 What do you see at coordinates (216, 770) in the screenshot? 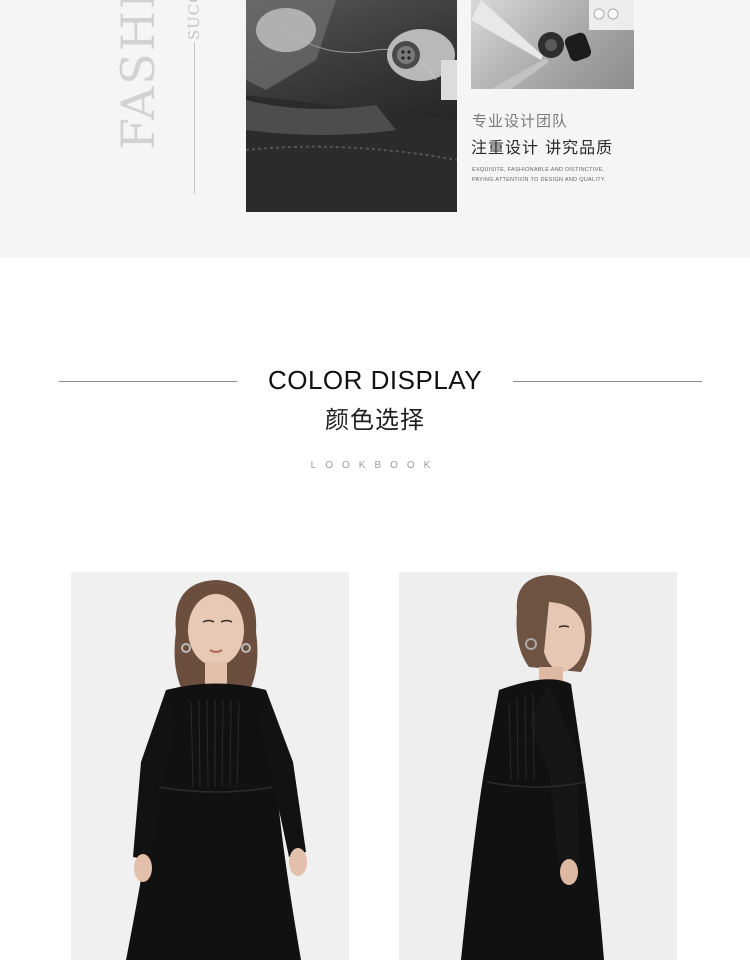
I see `model-front-illustration` at bounding box center [216, 770].